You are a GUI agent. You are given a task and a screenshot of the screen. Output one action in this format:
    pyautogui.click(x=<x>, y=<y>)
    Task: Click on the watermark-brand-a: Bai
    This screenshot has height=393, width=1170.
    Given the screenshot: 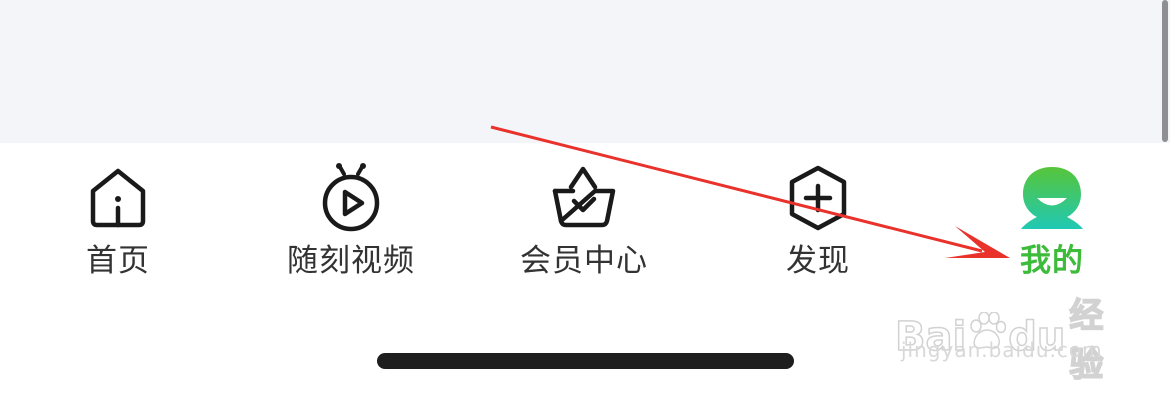 What is the action you would take?
    pyautogui.click(x=930, y=337)
    